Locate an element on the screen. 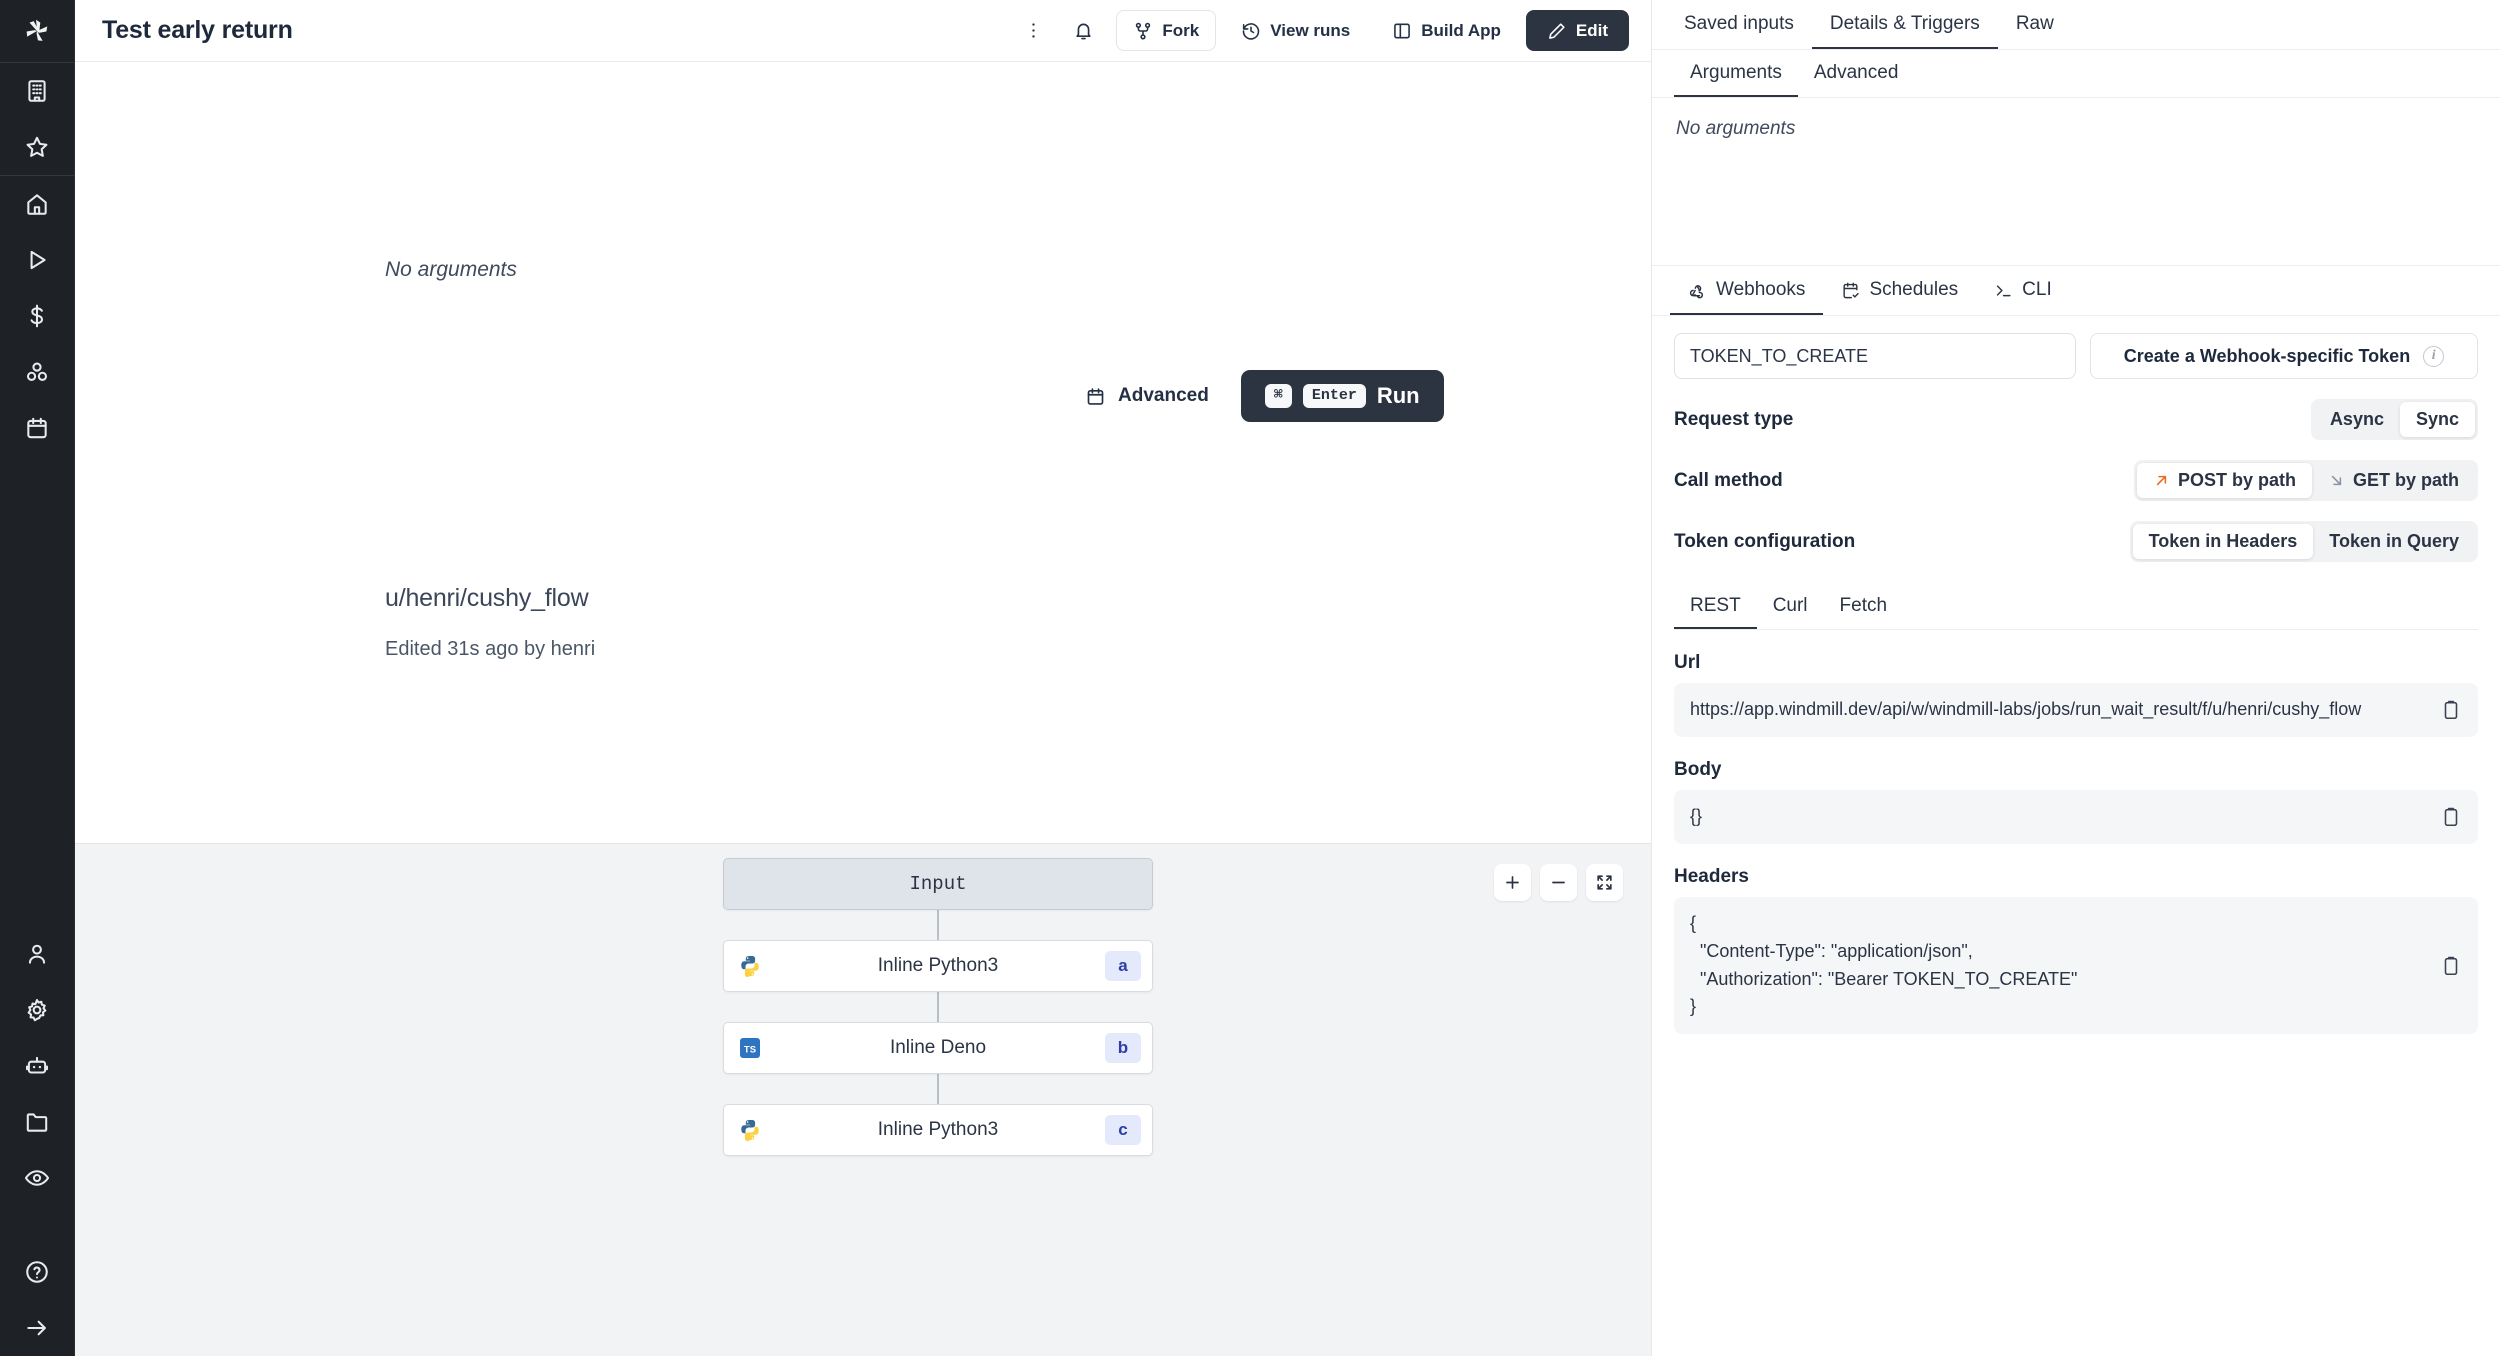 This screenshot has width=2500, height=1356. edit-button: Edit is located at coordinates (1577, 30).